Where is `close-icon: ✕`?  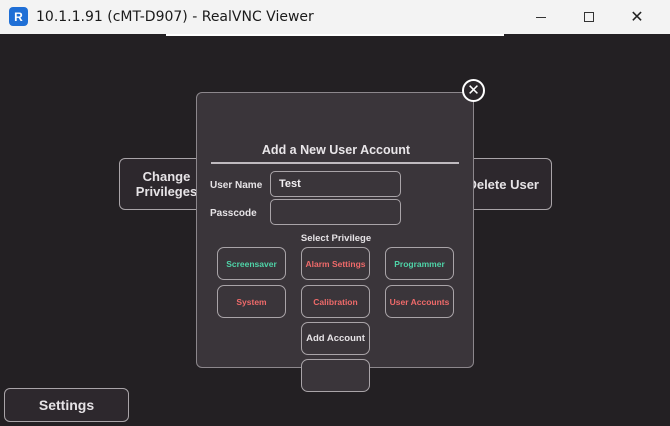 close-icon: ✕ is located at coordinates (637, 16).